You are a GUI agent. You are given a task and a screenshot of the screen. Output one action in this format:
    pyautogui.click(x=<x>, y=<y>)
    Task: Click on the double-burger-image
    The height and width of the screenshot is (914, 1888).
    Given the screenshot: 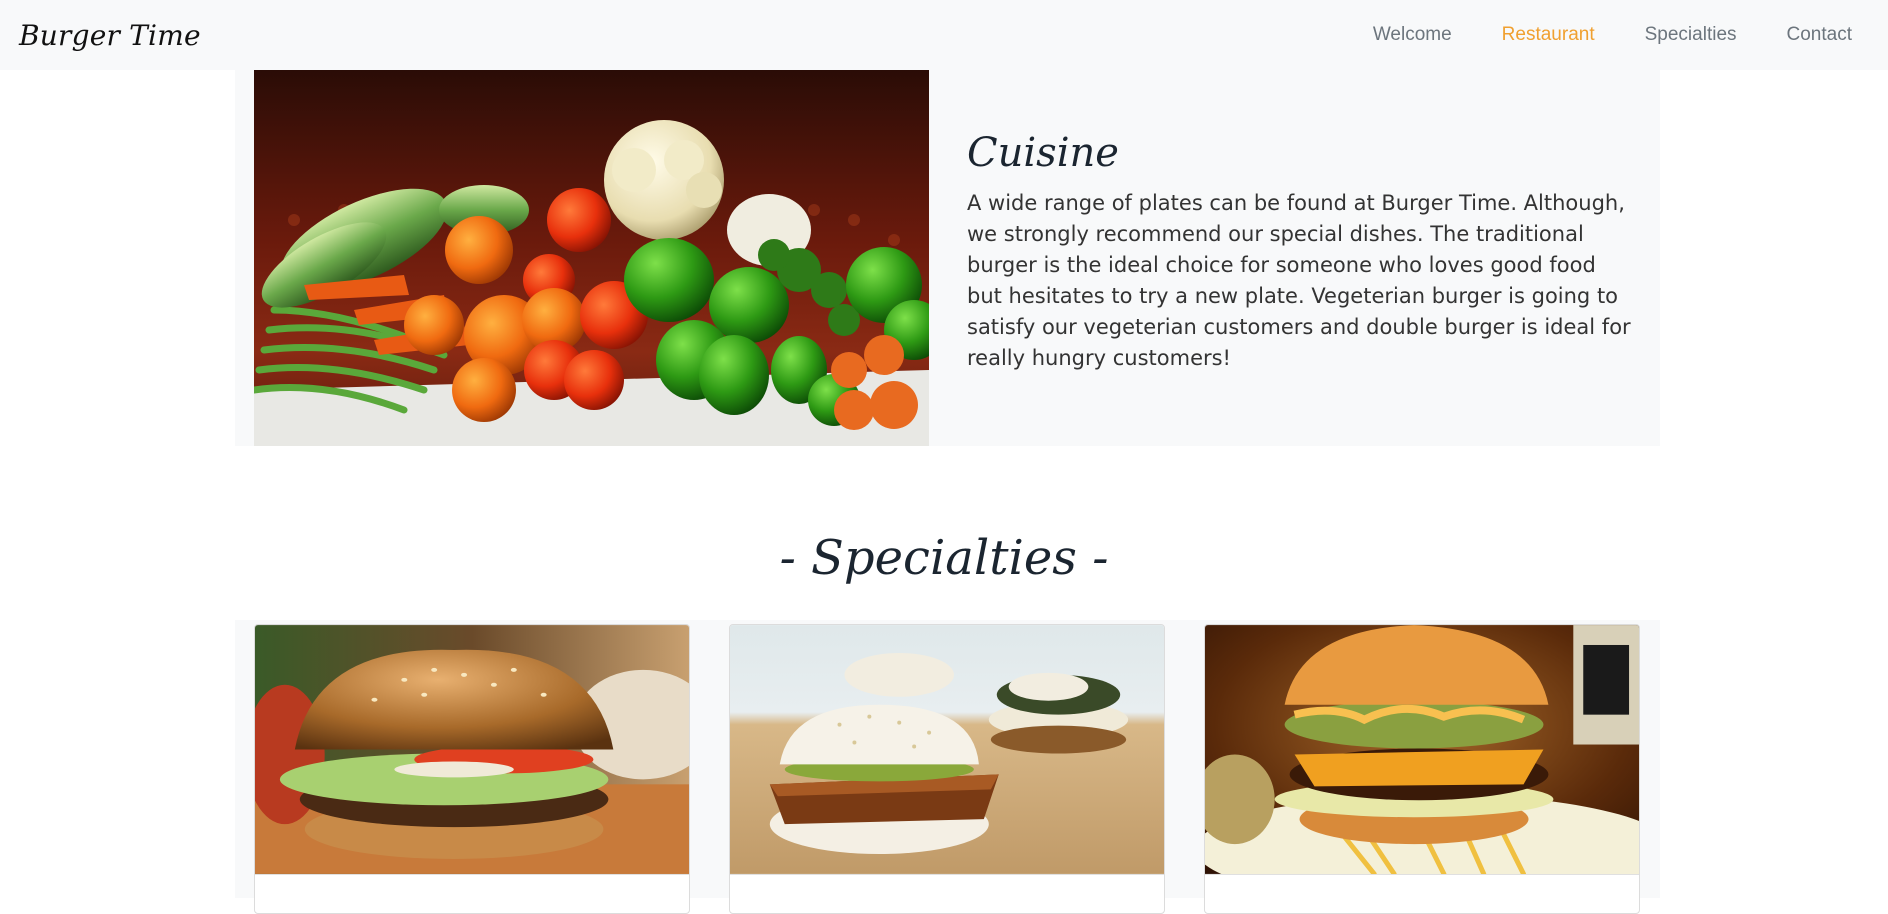 What is the action you would take?
    pyautogui.click(x=1422, y=750)
    